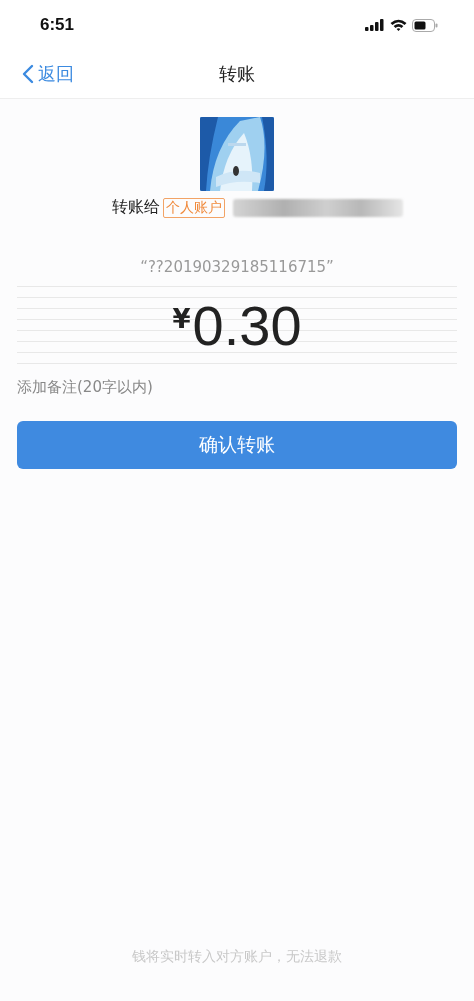 This screenshot has height=1001, width=474. What do you see at coordinates (48, 74) in the screenshot?
I see `back-button: 返回` at bounding box center [48, 74].